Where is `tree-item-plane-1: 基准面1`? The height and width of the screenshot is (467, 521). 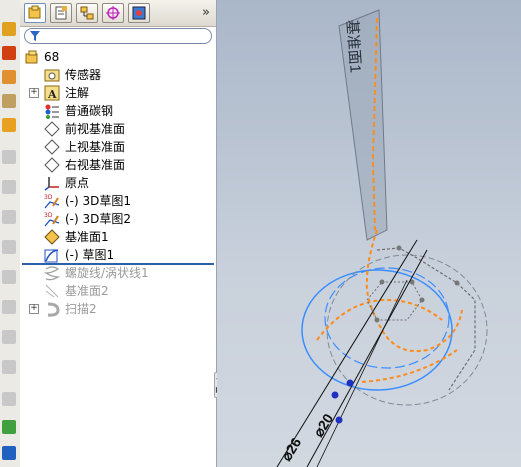 tree-item-plane-1: 基准面1 is located at coordinates (118, 237).